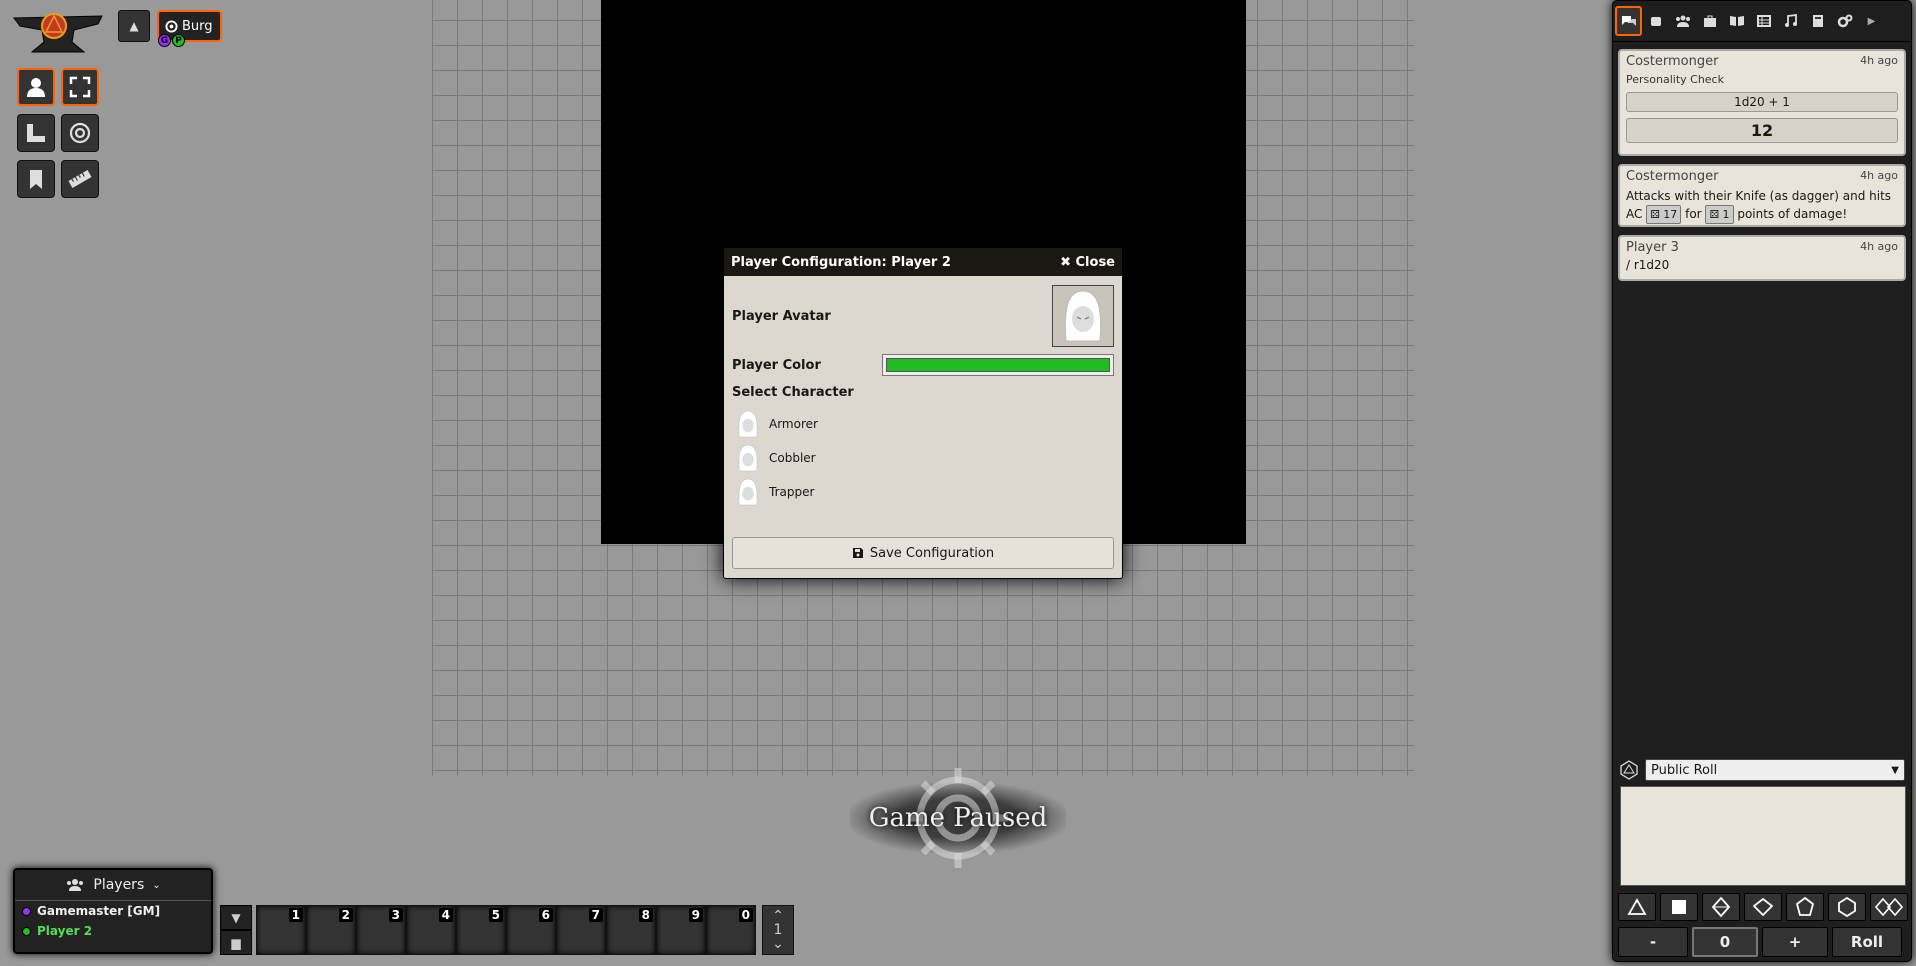 This screenshot has width=1916, height=966. I want to click on macro-slot: 8, so click(631, 930).